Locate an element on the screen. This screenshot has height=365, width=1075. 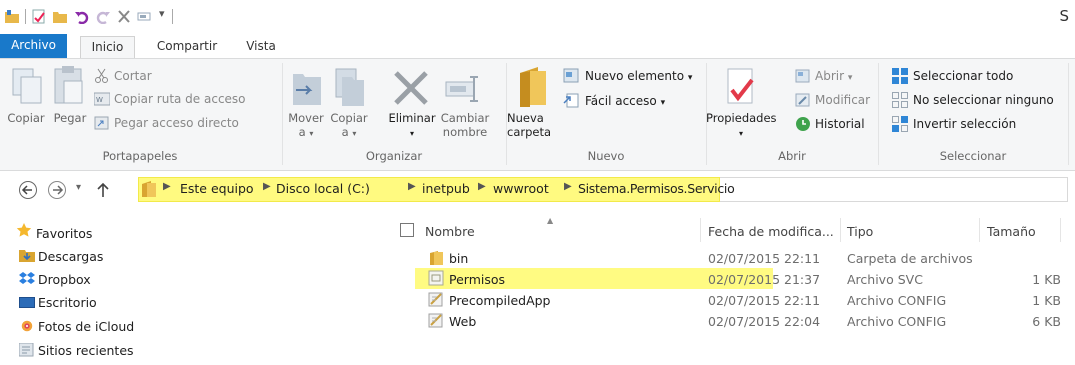
recent-locations-dropdown-icon: ▾ is located at coordinates (78, 187).